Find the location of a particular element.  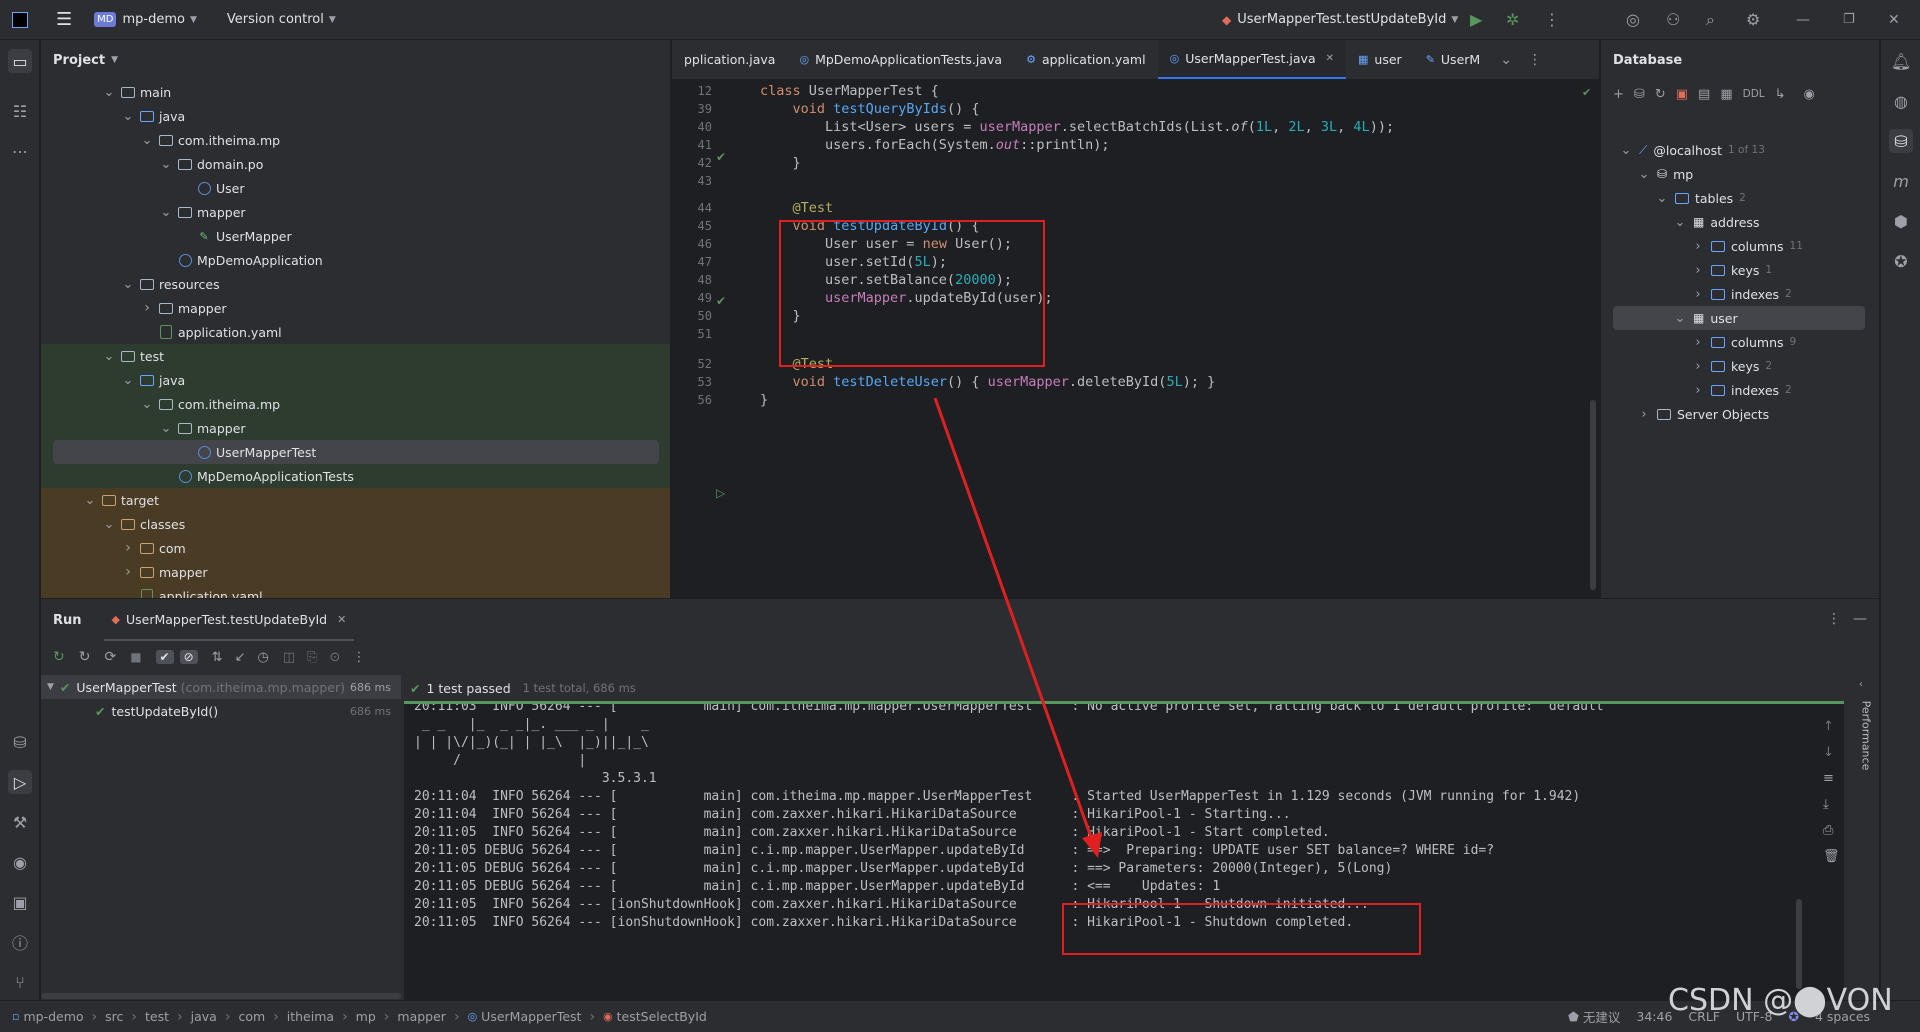

project-tree-item: UserMapperTest is located at coordinates (356, 452).